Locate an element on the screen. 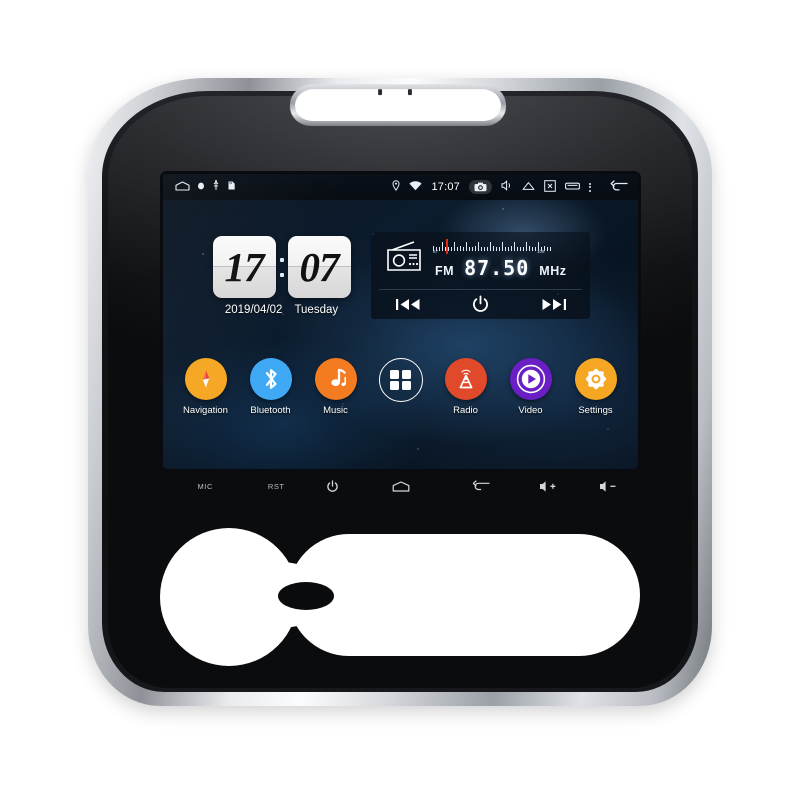  home-outline-icon is located at coordinates (182, 187).